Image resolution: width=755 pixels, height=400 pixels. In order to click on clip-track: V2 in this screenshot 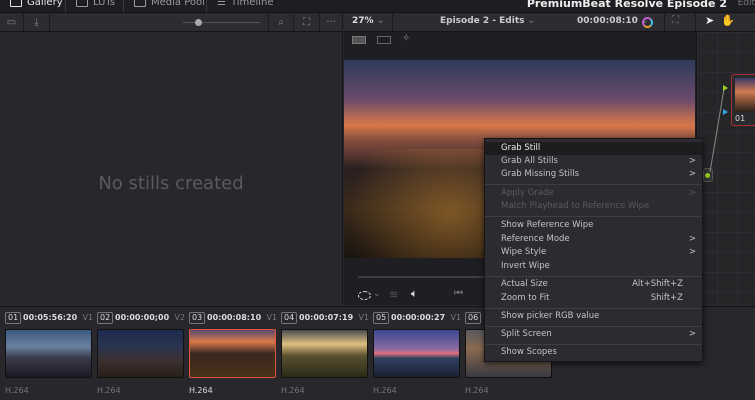, I will do `click(179, 317)`.